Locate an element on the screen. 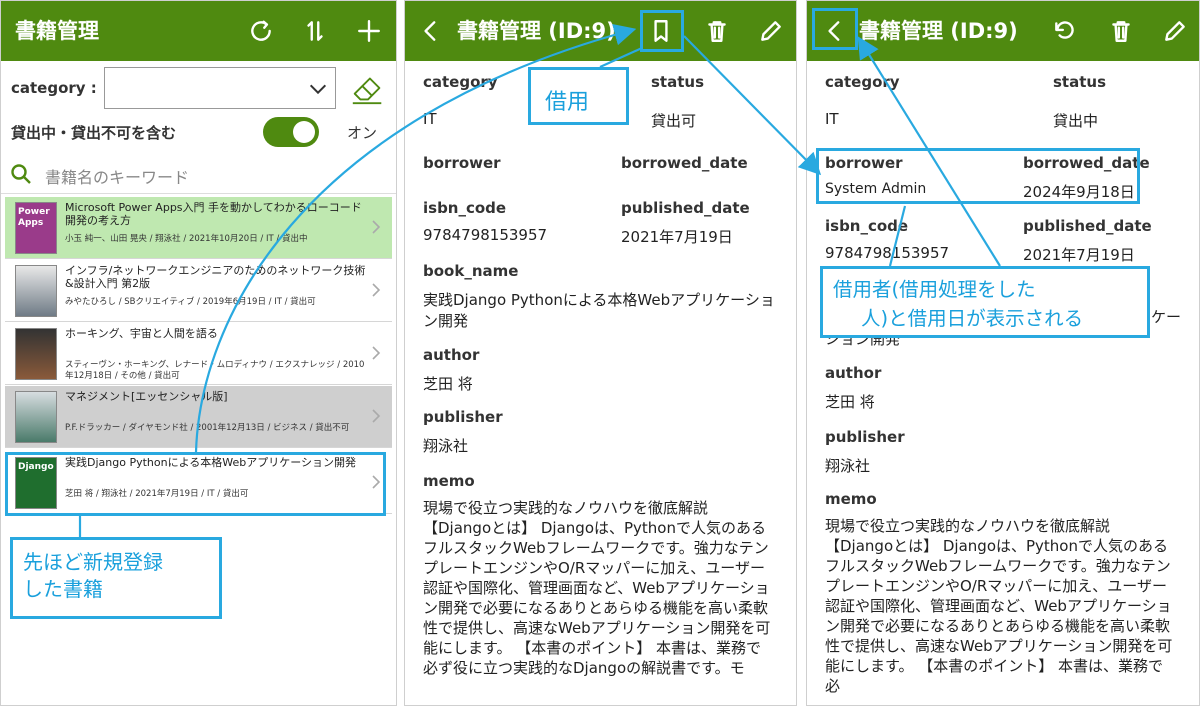  search-bar: 書籍名のキーワード is located at coordinates (198, 174).